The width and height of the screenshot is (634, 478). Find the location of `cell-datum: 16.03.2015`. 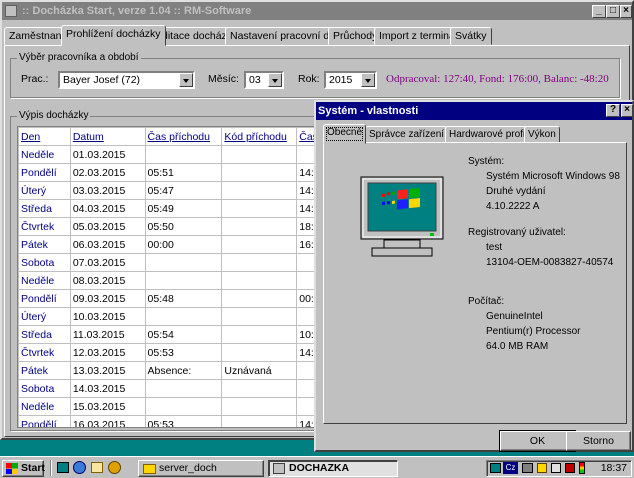

cell-datum: 16.03.2015 is located at coordinates (107, 421).